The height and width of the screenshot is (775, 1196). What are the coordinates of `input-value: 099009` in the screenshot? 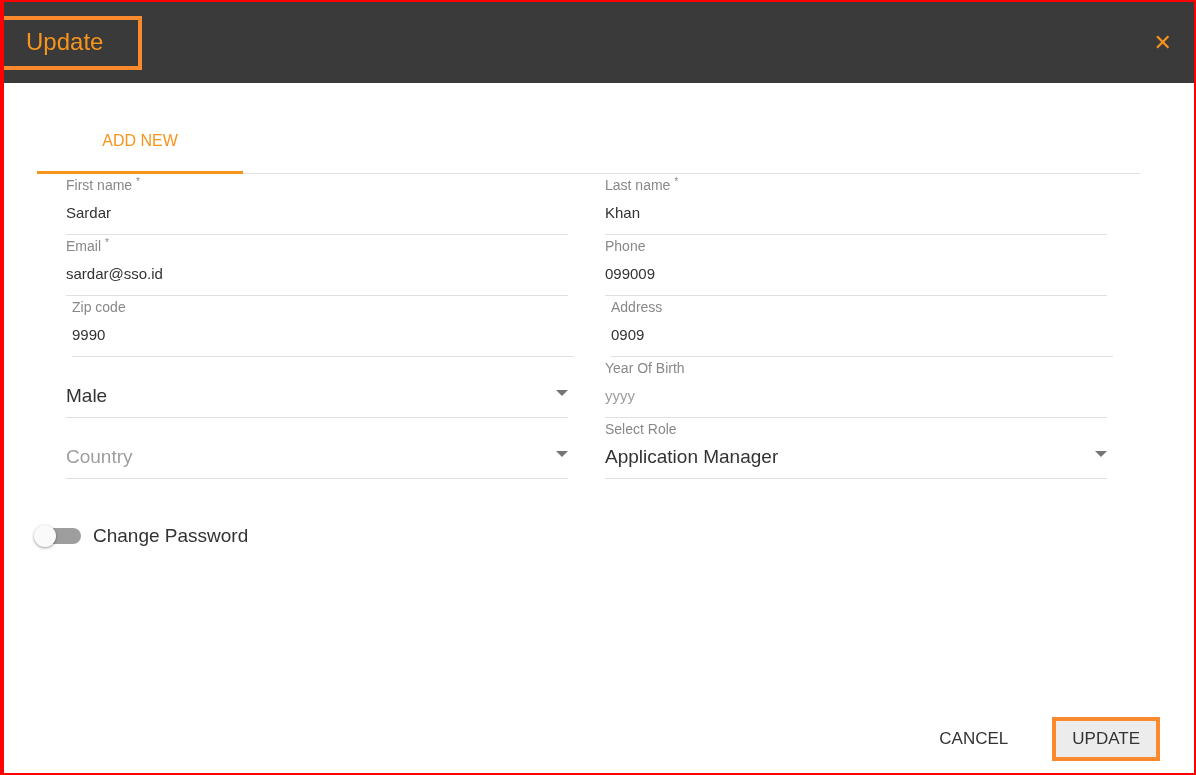 It's located at (630, 273).